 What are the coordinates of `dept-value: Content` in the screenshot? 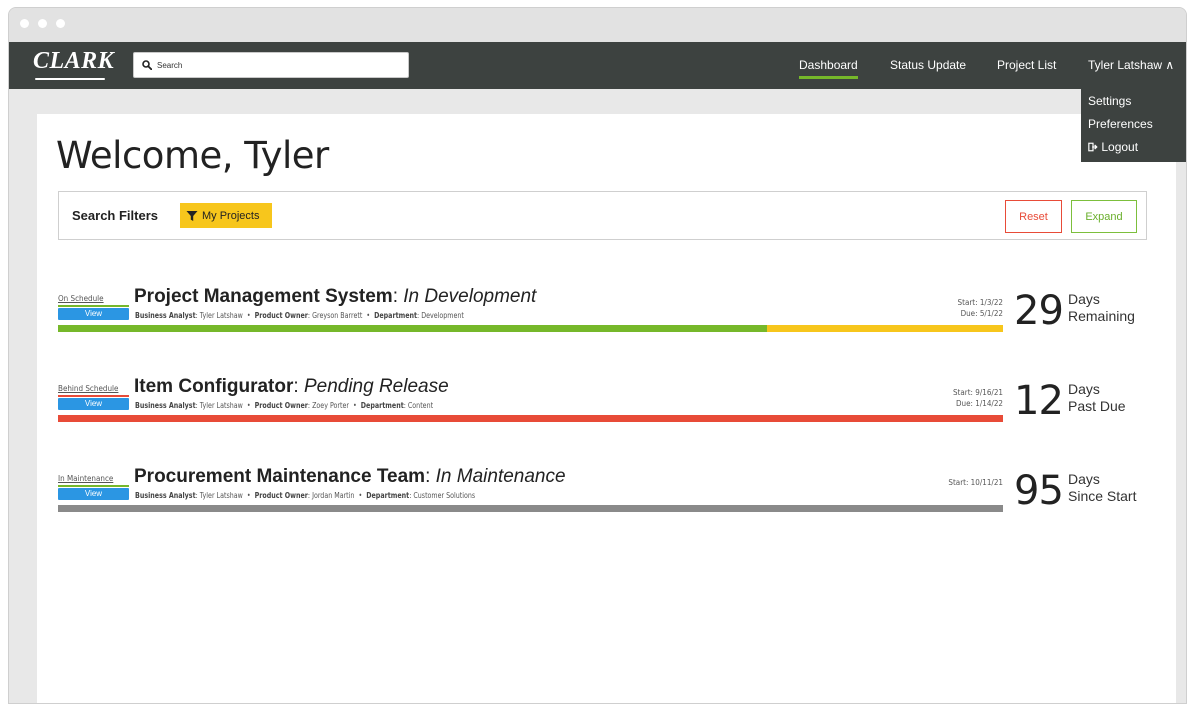 It's located at (420, 405).